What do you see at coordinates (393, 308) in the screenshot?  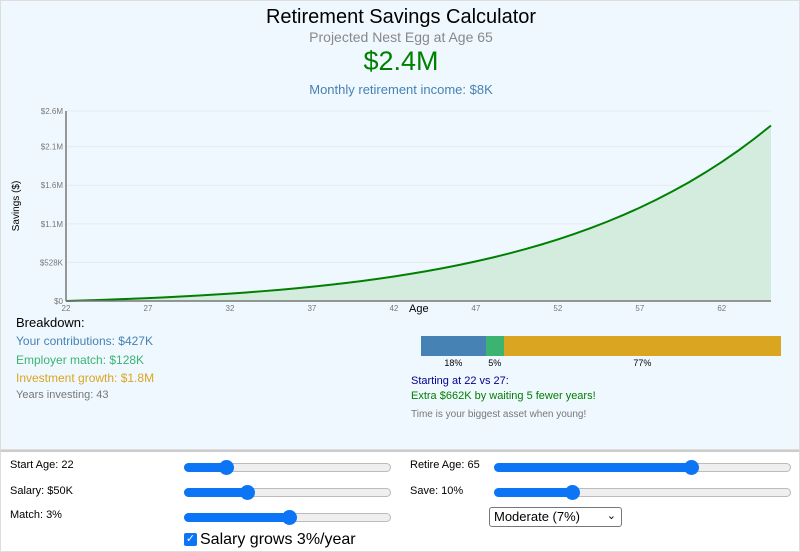 I see `x-tick-label: 42` at bounding box center [393, 308].